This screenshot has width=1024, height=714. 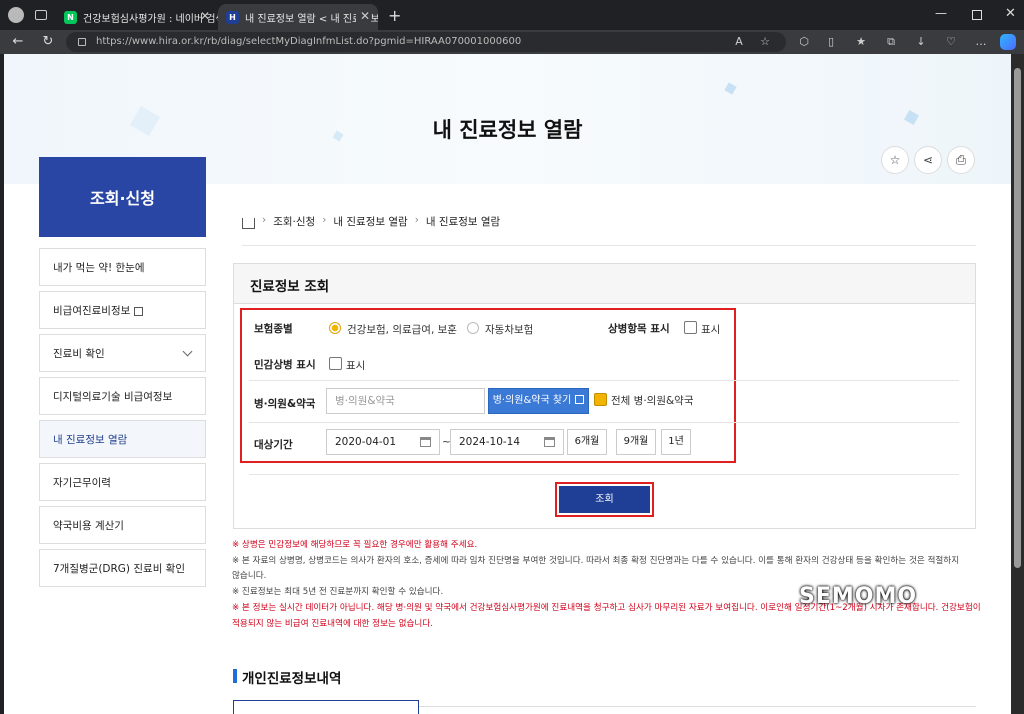 I want to click on tab-label: 건강보험심사평가원 : 네이버 검색, so click(x=150, y=19).